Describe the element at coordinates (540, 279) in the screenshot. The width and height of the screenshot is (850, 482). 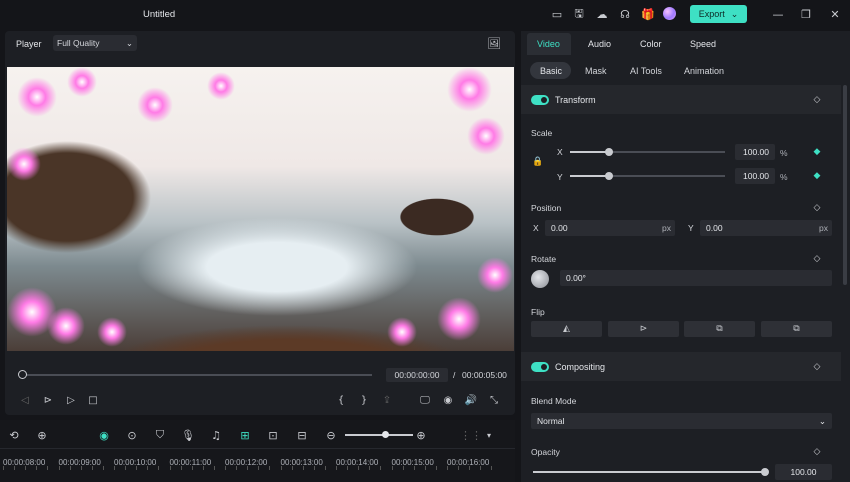
I see `rotate-dial` at that location.